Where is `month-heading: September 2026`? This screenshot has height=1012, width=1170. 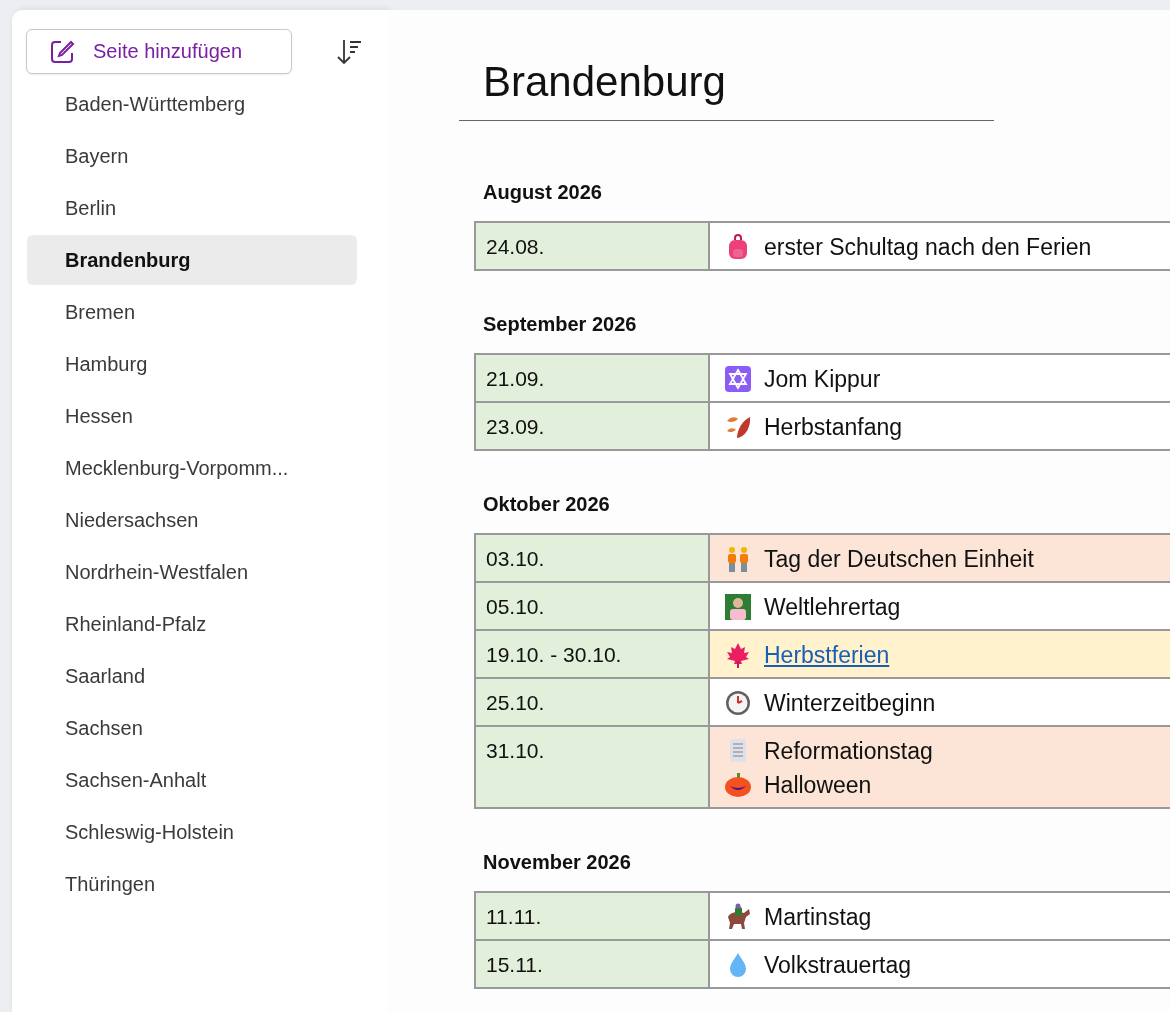 month-heading: September 2026 is located at coordinates (560, 324).